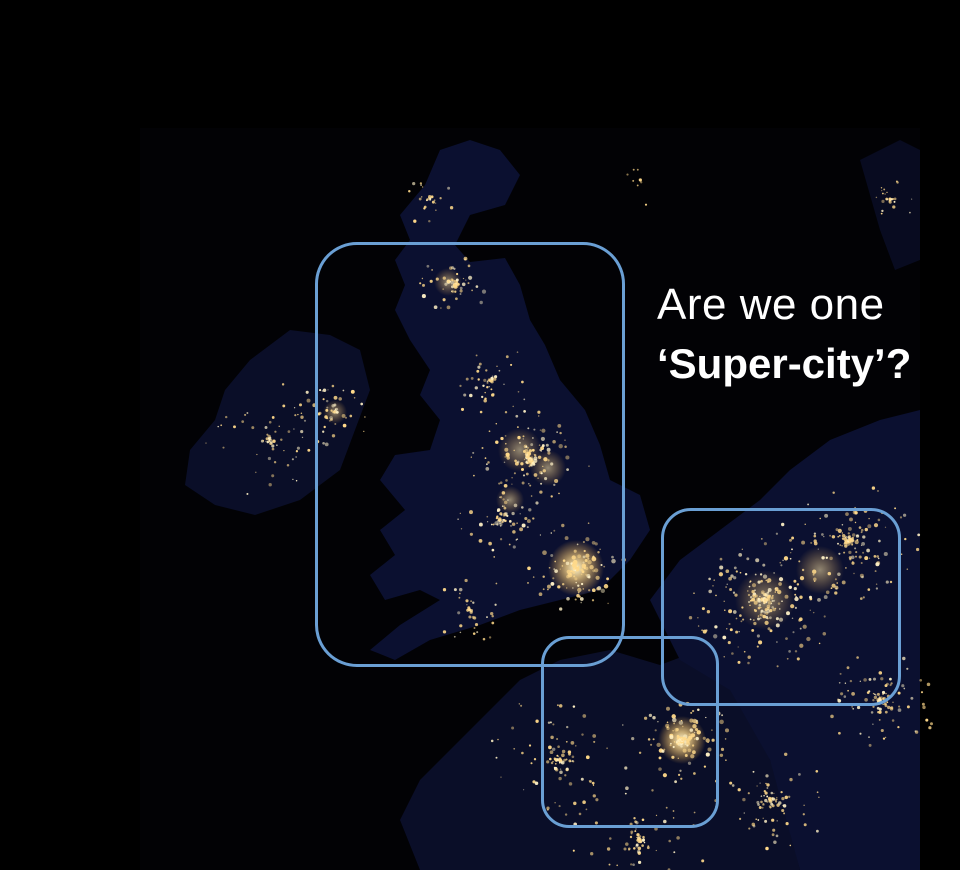  Describe the element at coordinates (771, 304) in the screenshot. I see `headline-line1: Are we one` at that location.